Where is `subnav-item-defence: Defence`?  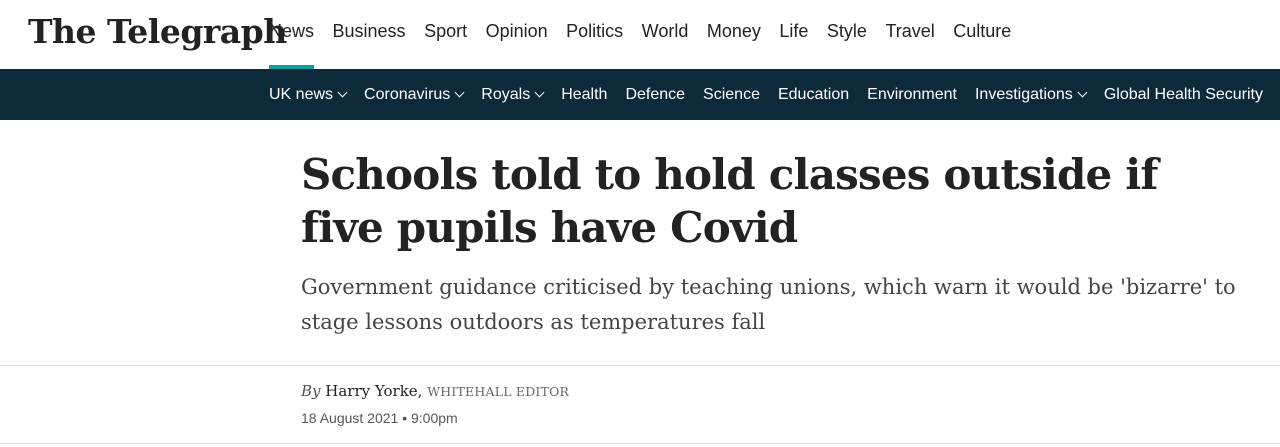 subnav-item-defence: Defence is located at coordinates (655, 95).